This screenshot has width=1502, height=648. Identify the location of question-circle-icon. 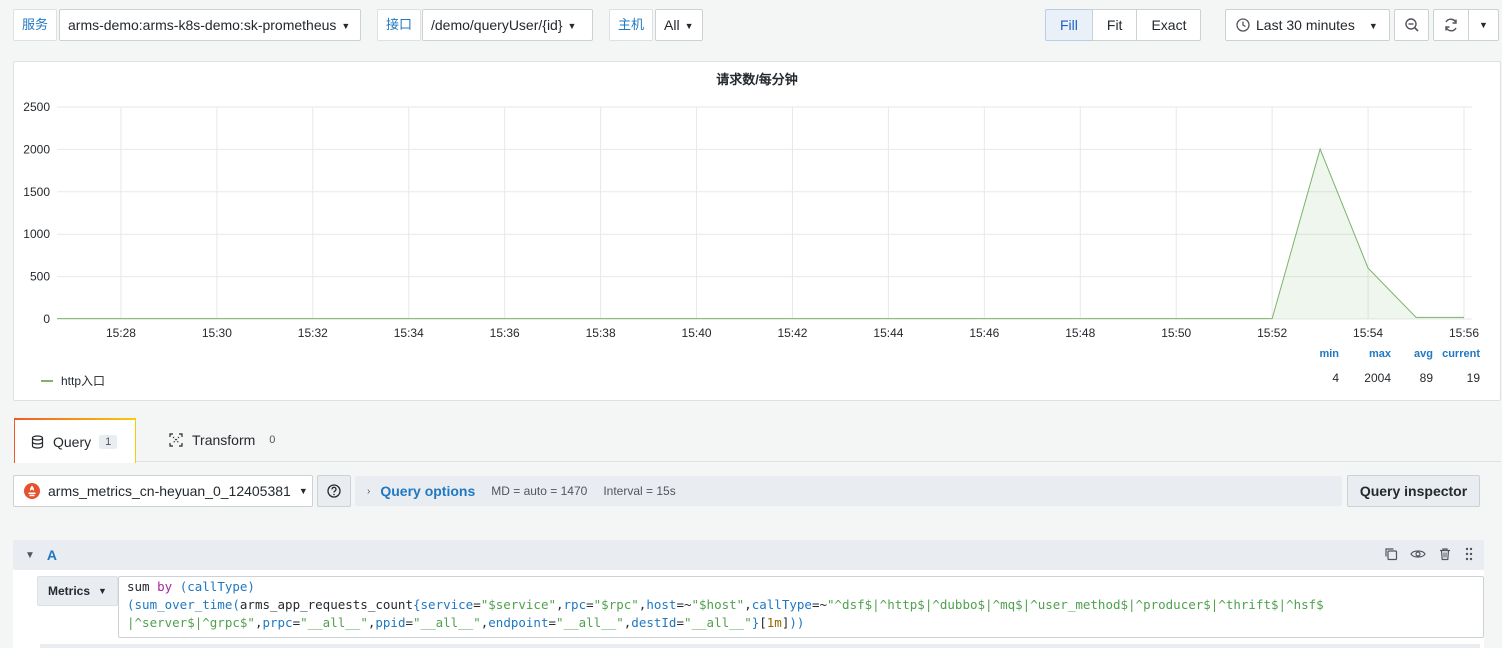
(334, 491).